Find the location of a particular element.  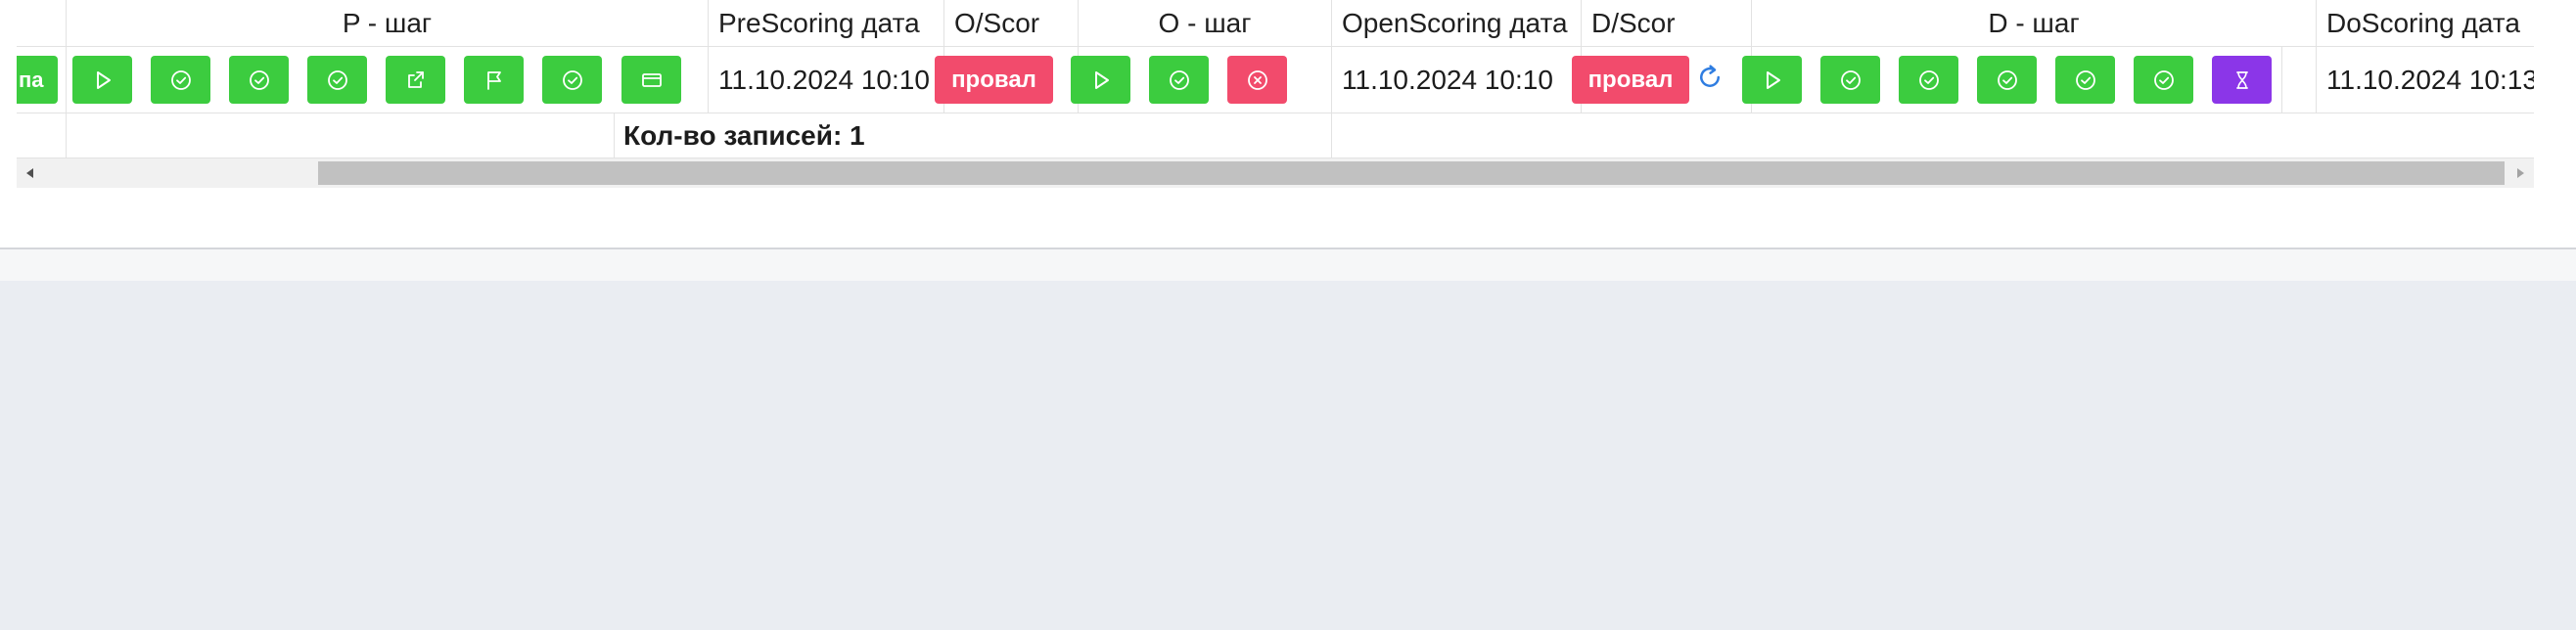

refresh-icon is located at coordinates (1710, 77).